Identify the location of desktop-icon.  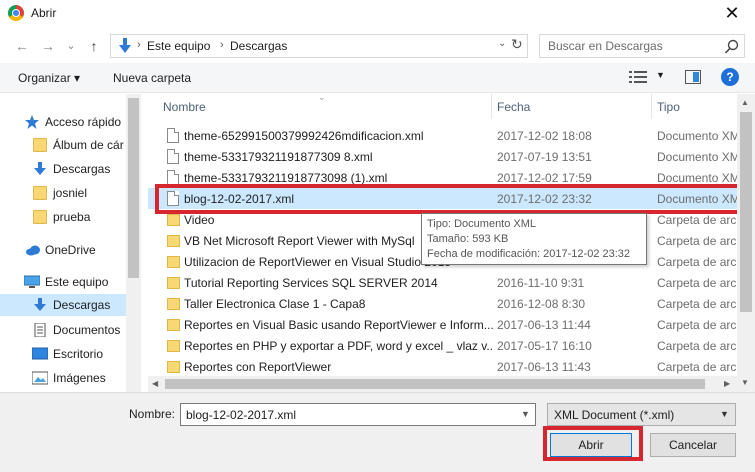
(40, 353).